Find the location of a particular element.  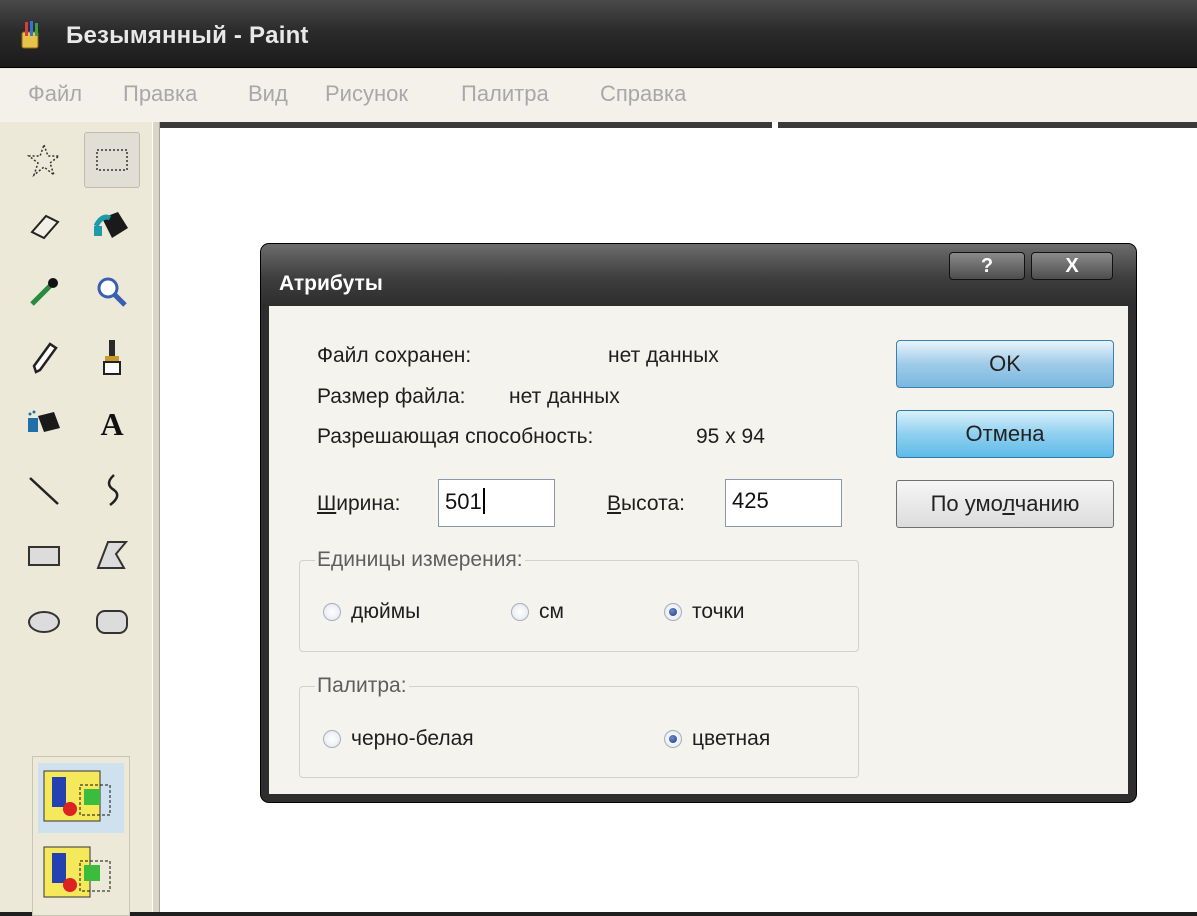

palette-bw-label: черно-белая is located at coordinates (412, 738).